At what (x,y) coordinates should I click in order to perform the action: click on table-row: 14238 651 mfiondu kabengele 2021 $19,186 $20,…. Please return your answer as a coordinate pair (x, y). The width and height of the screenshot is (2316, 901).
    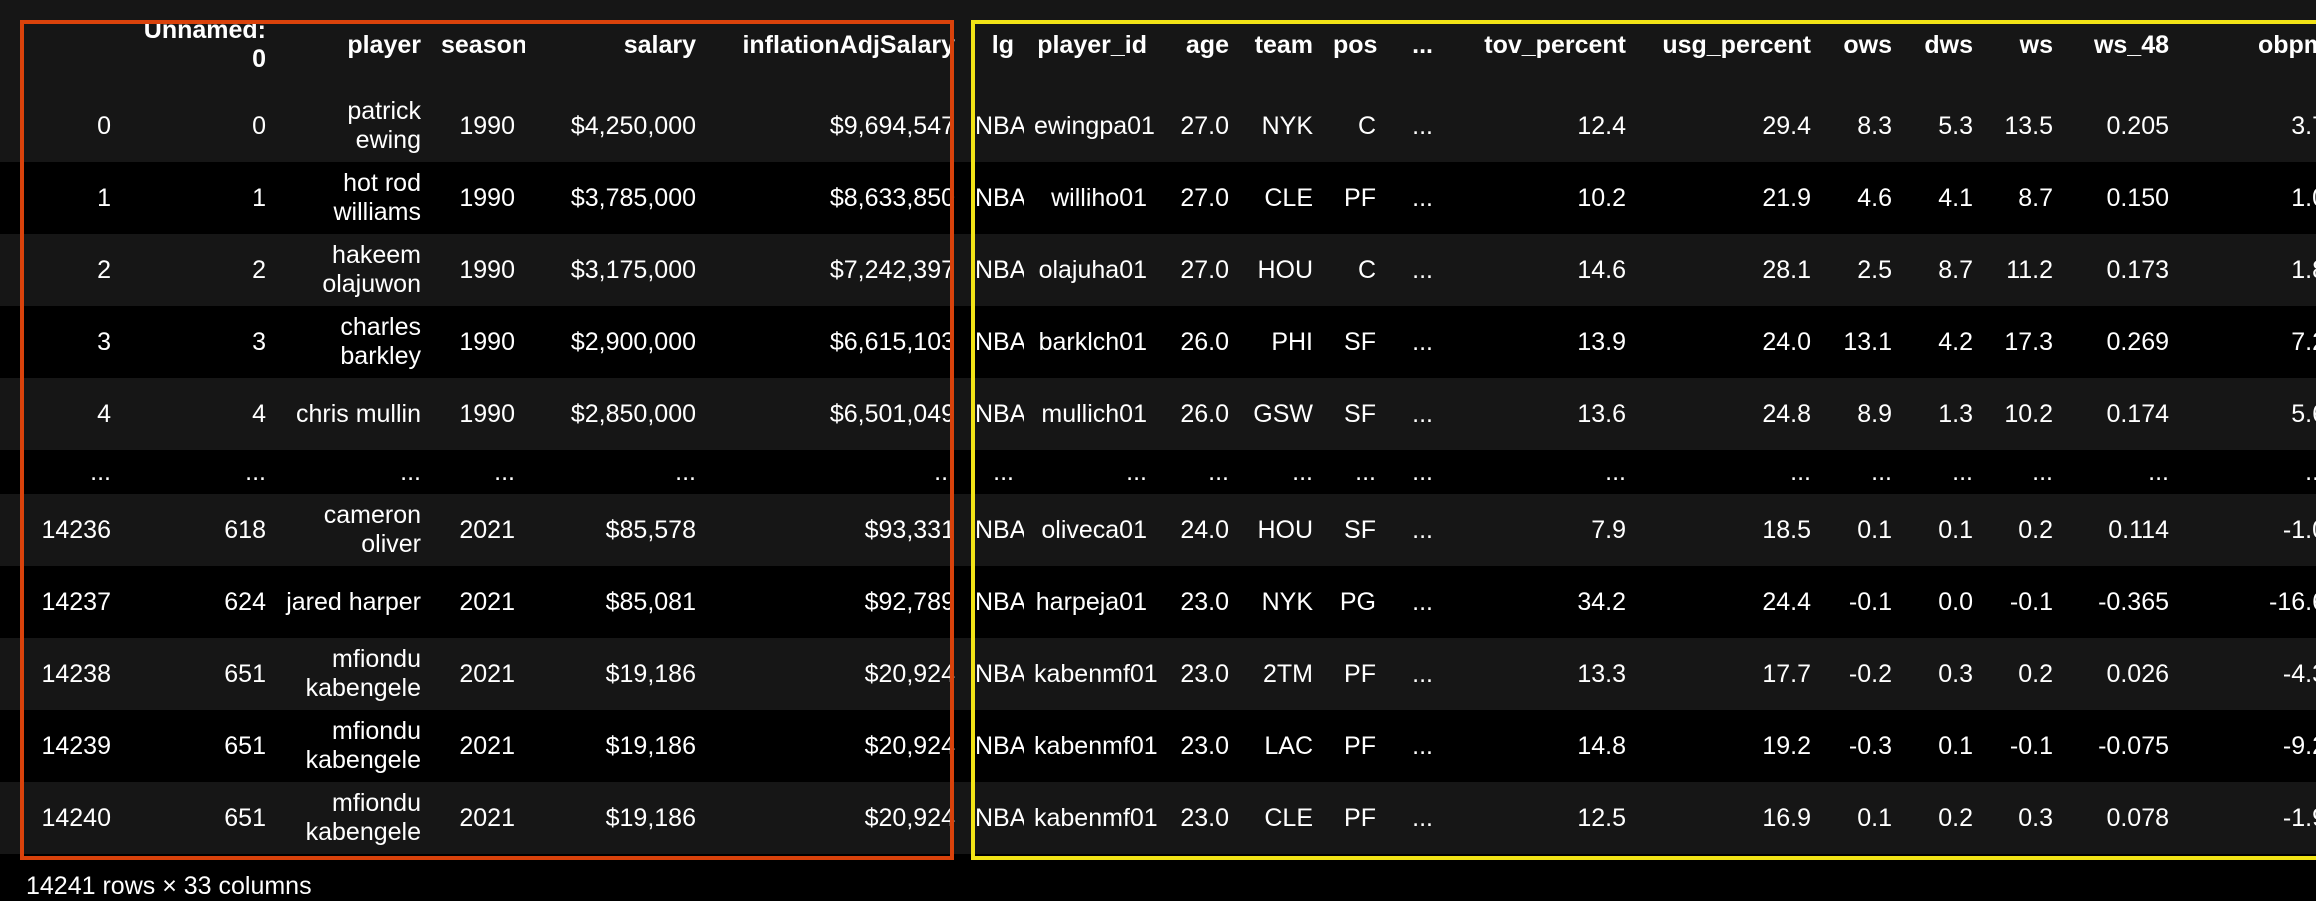
    Looking at the image, I should click on (1158, 674).